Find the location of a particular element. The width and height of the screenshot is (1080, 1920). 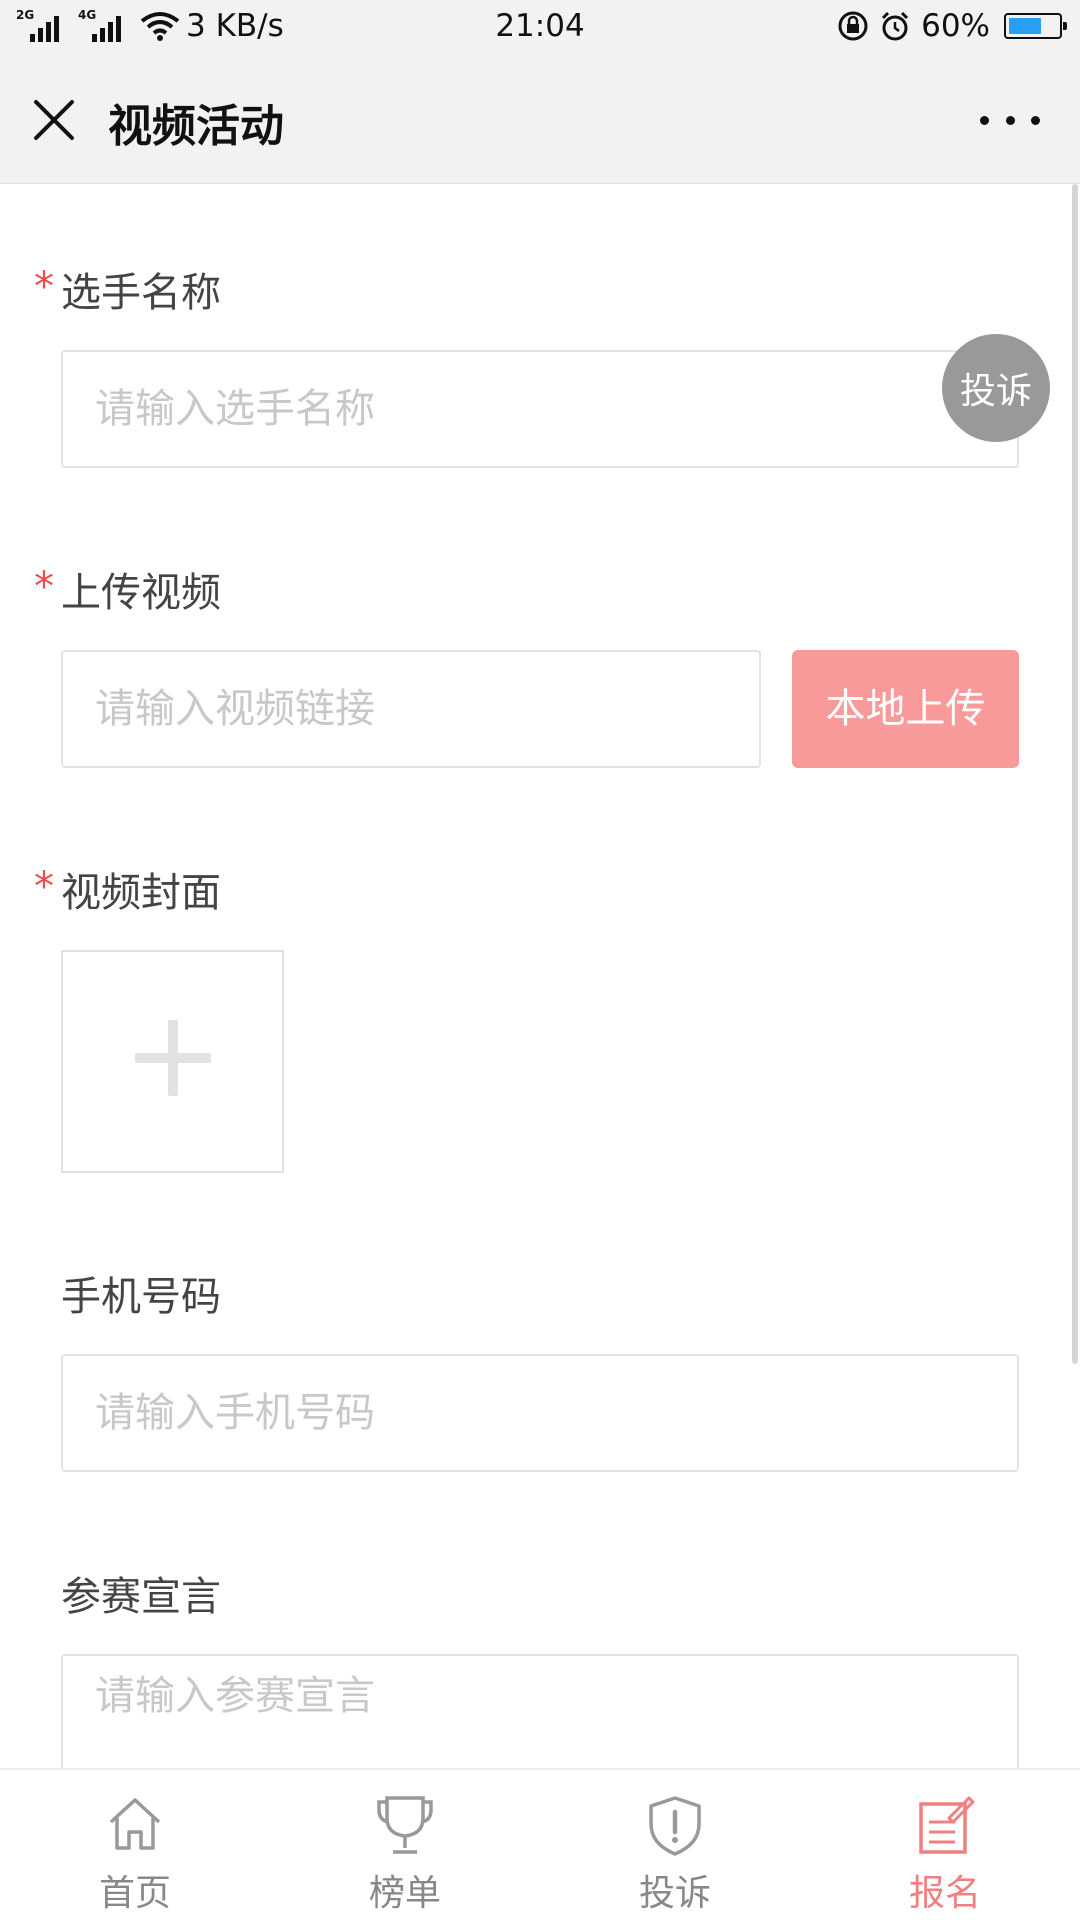

status-right: 60% is located at coordinates (952, 26).